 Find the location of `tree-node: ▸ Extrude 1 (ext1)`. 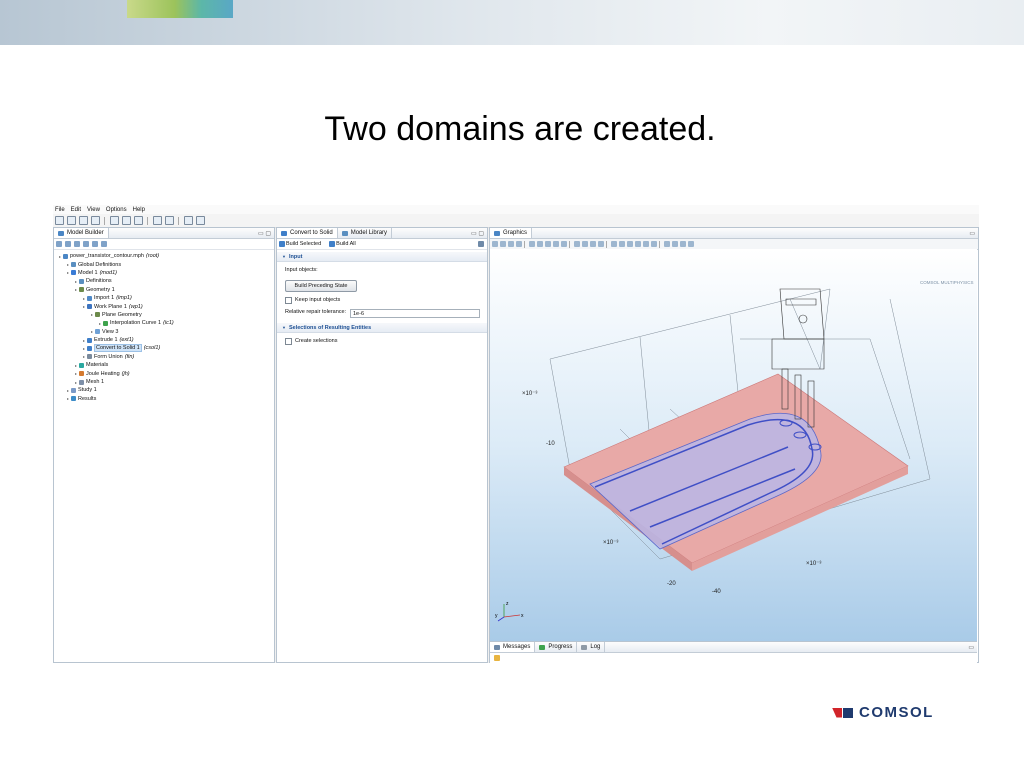

tree-node: ▸ Extrude 1 (ext1) is located at coordinates (164, 340).